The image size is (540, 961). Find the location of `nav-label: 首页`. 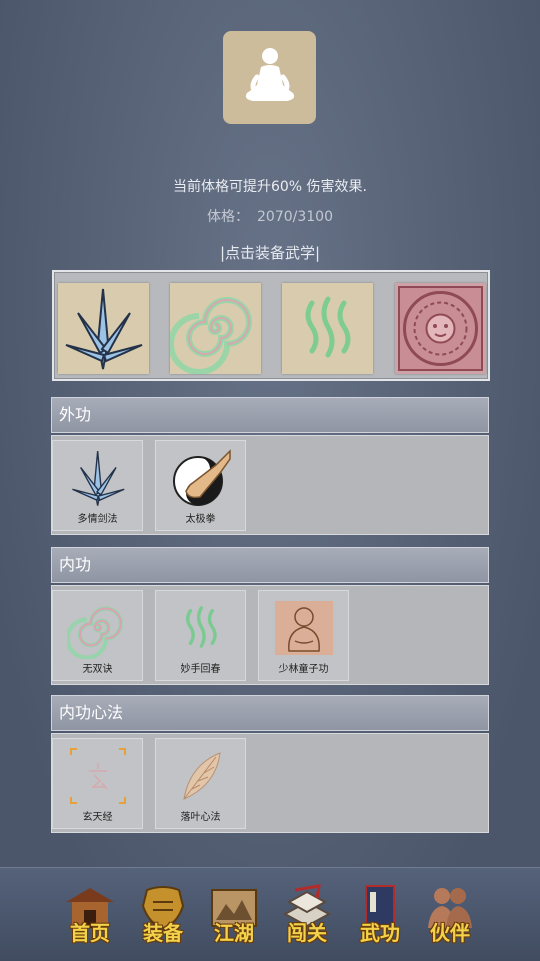

nav-label: 首页 is located at coordinates (90, 933).